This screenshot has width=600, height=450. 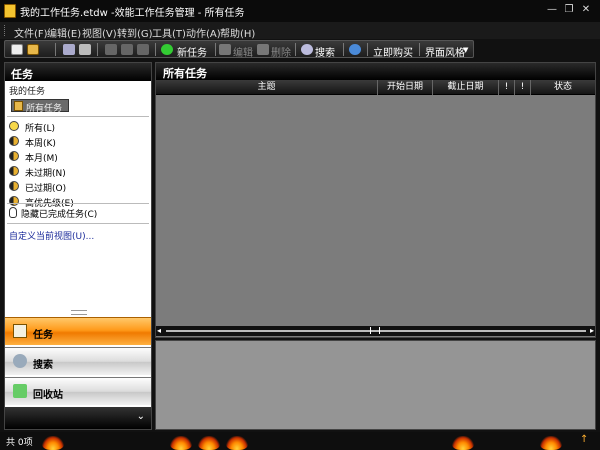 I want to click on filter-label: 本月(M), so click(x=41, y=159).